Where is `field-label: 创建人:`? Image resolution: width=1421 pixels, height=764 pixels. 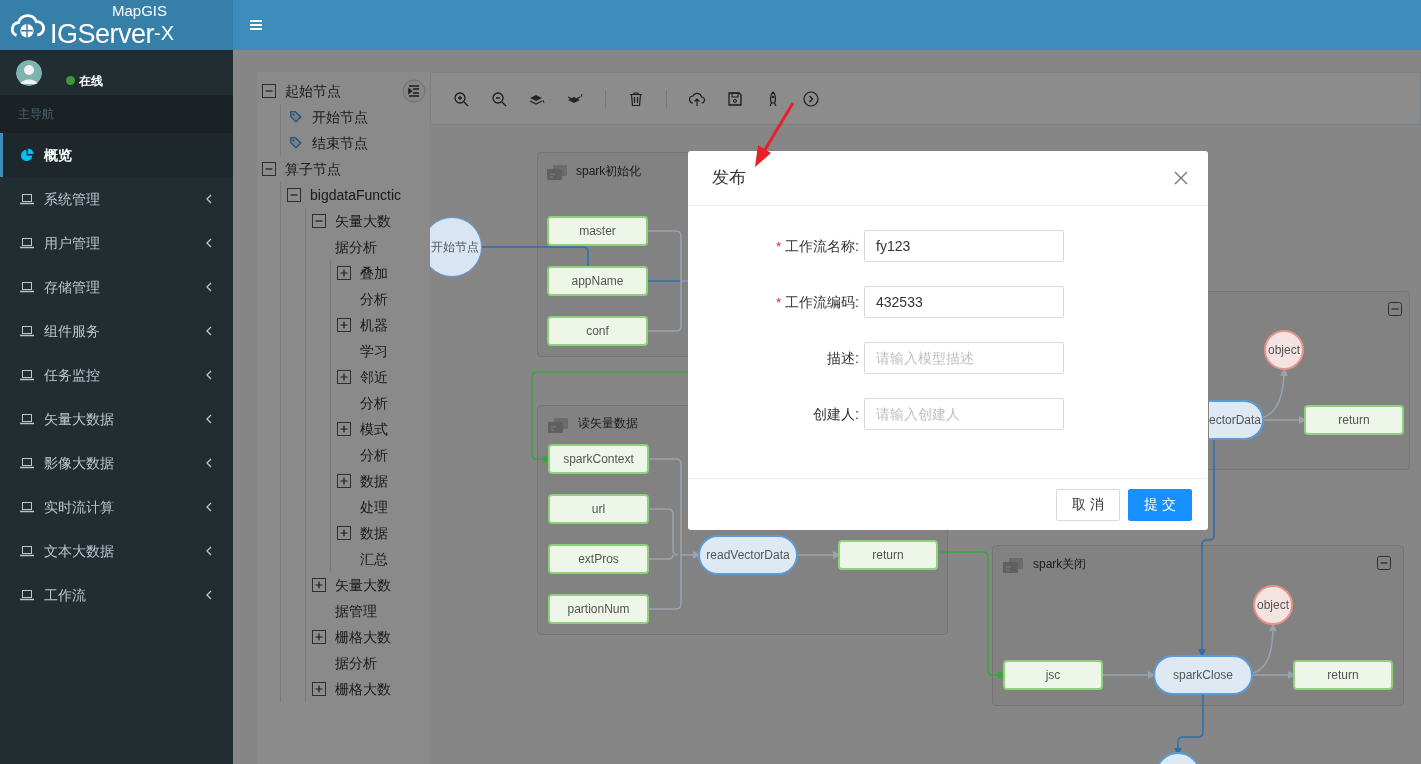
field-label: 创建人: is located at coordinates (836, 414).